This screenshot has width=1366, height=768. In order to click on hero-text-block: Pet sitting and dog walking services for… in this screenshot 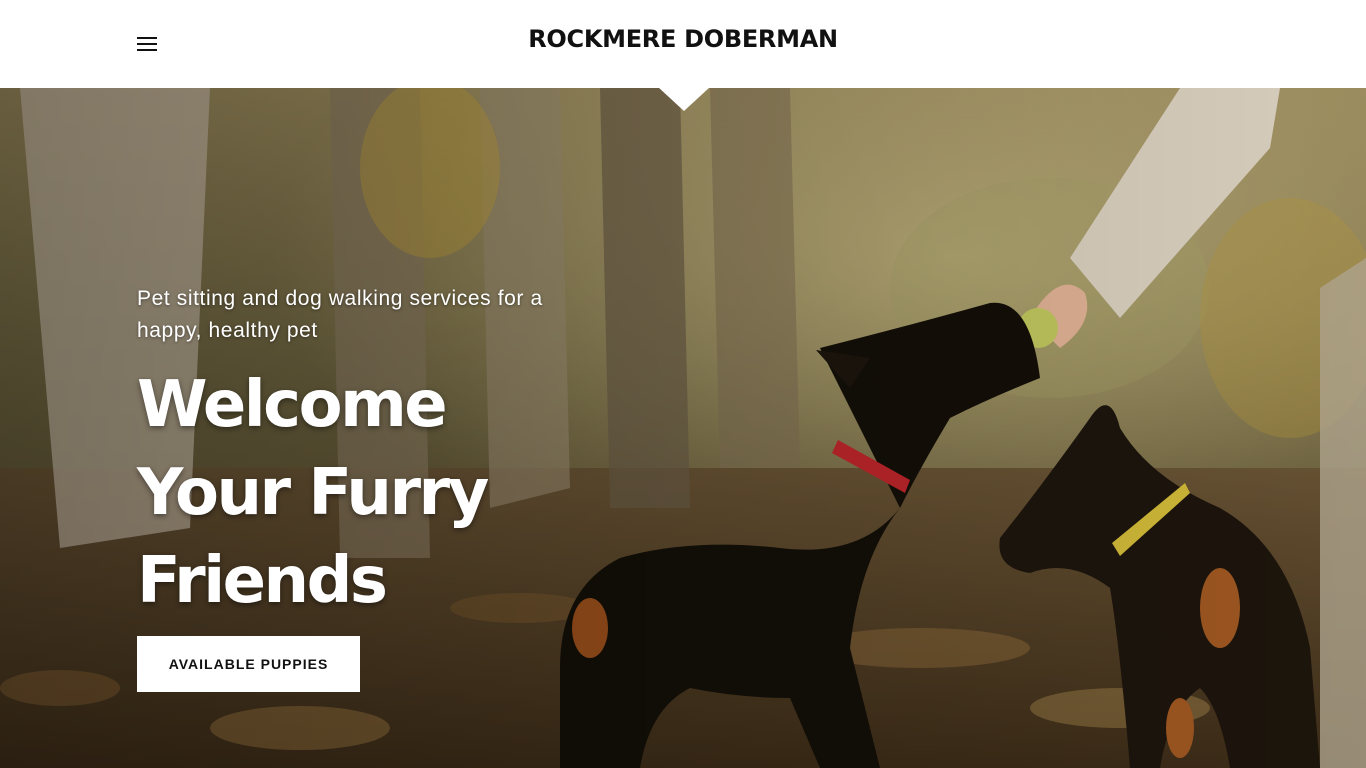, I will do `click(357, 454)`.